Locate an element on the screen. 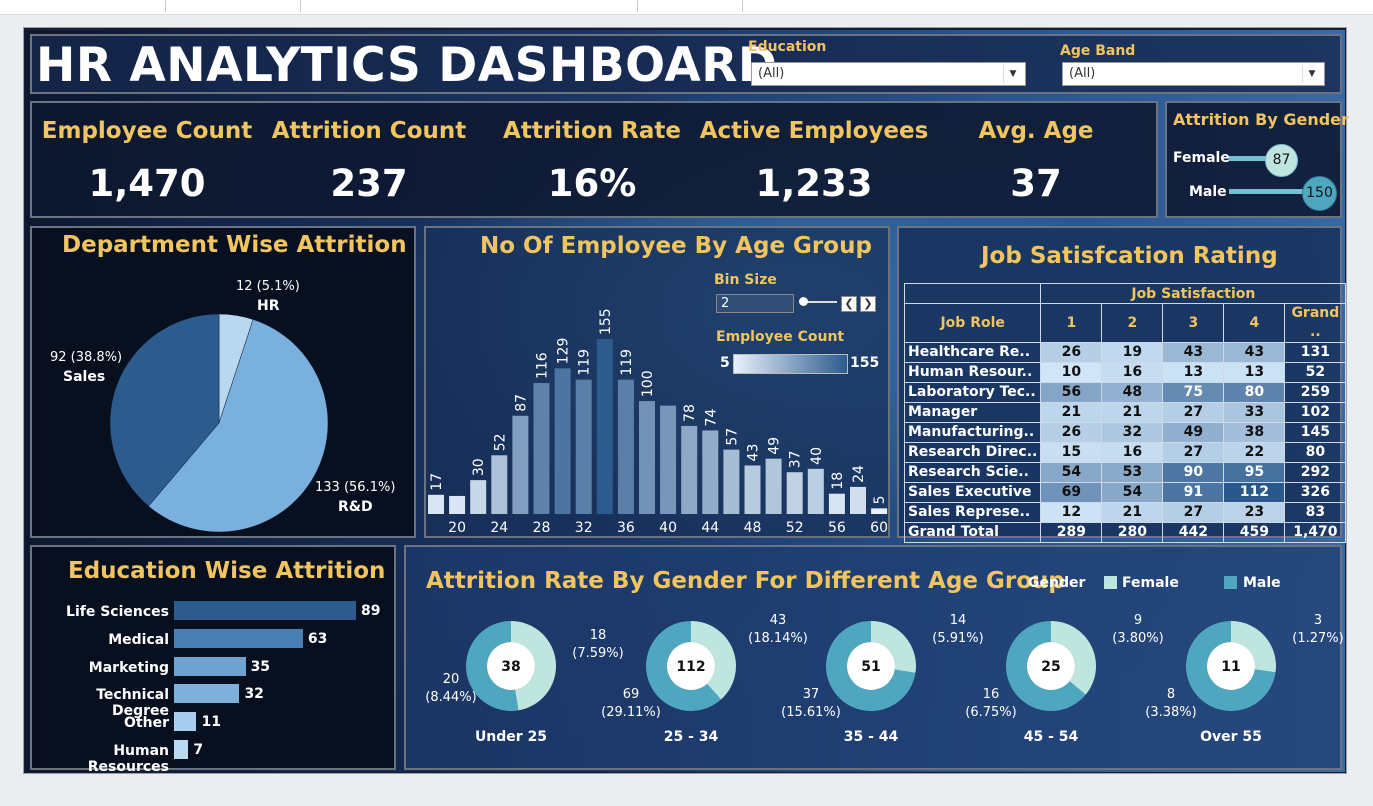 Image resolution: width=1373 pixels, height=806 pixels. grand-total-cell: 292 is located at coordinates (1315, 472).